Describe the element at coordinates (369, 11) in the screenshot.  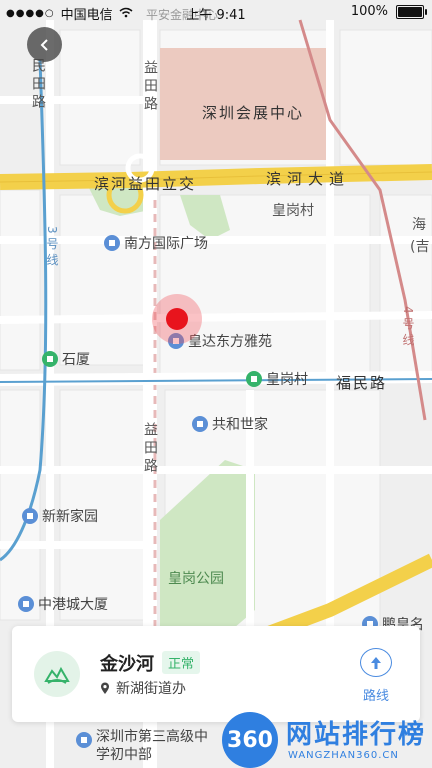
I see `battery-percent: 100%` at that location.